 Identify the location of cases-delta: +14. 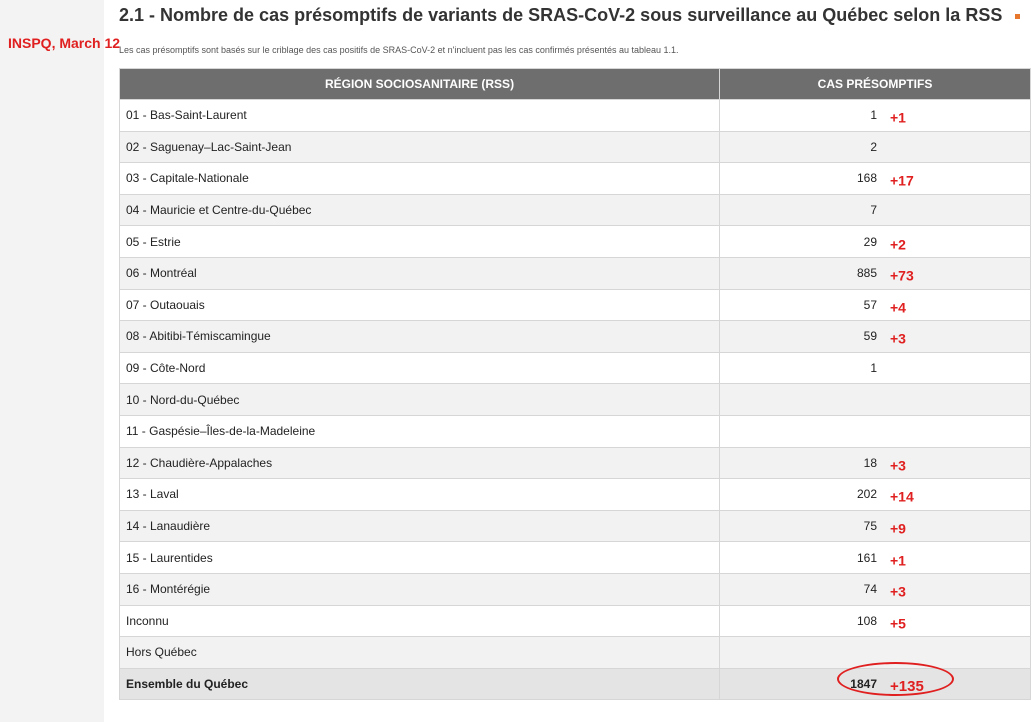
(902, 496).